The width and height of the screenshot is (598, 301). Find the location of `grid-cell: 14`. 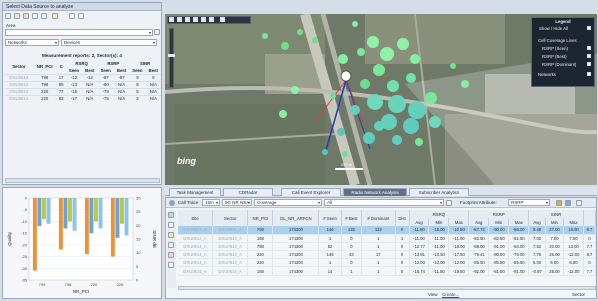

grid-cell: 14 is located at coordinates (330, 271).